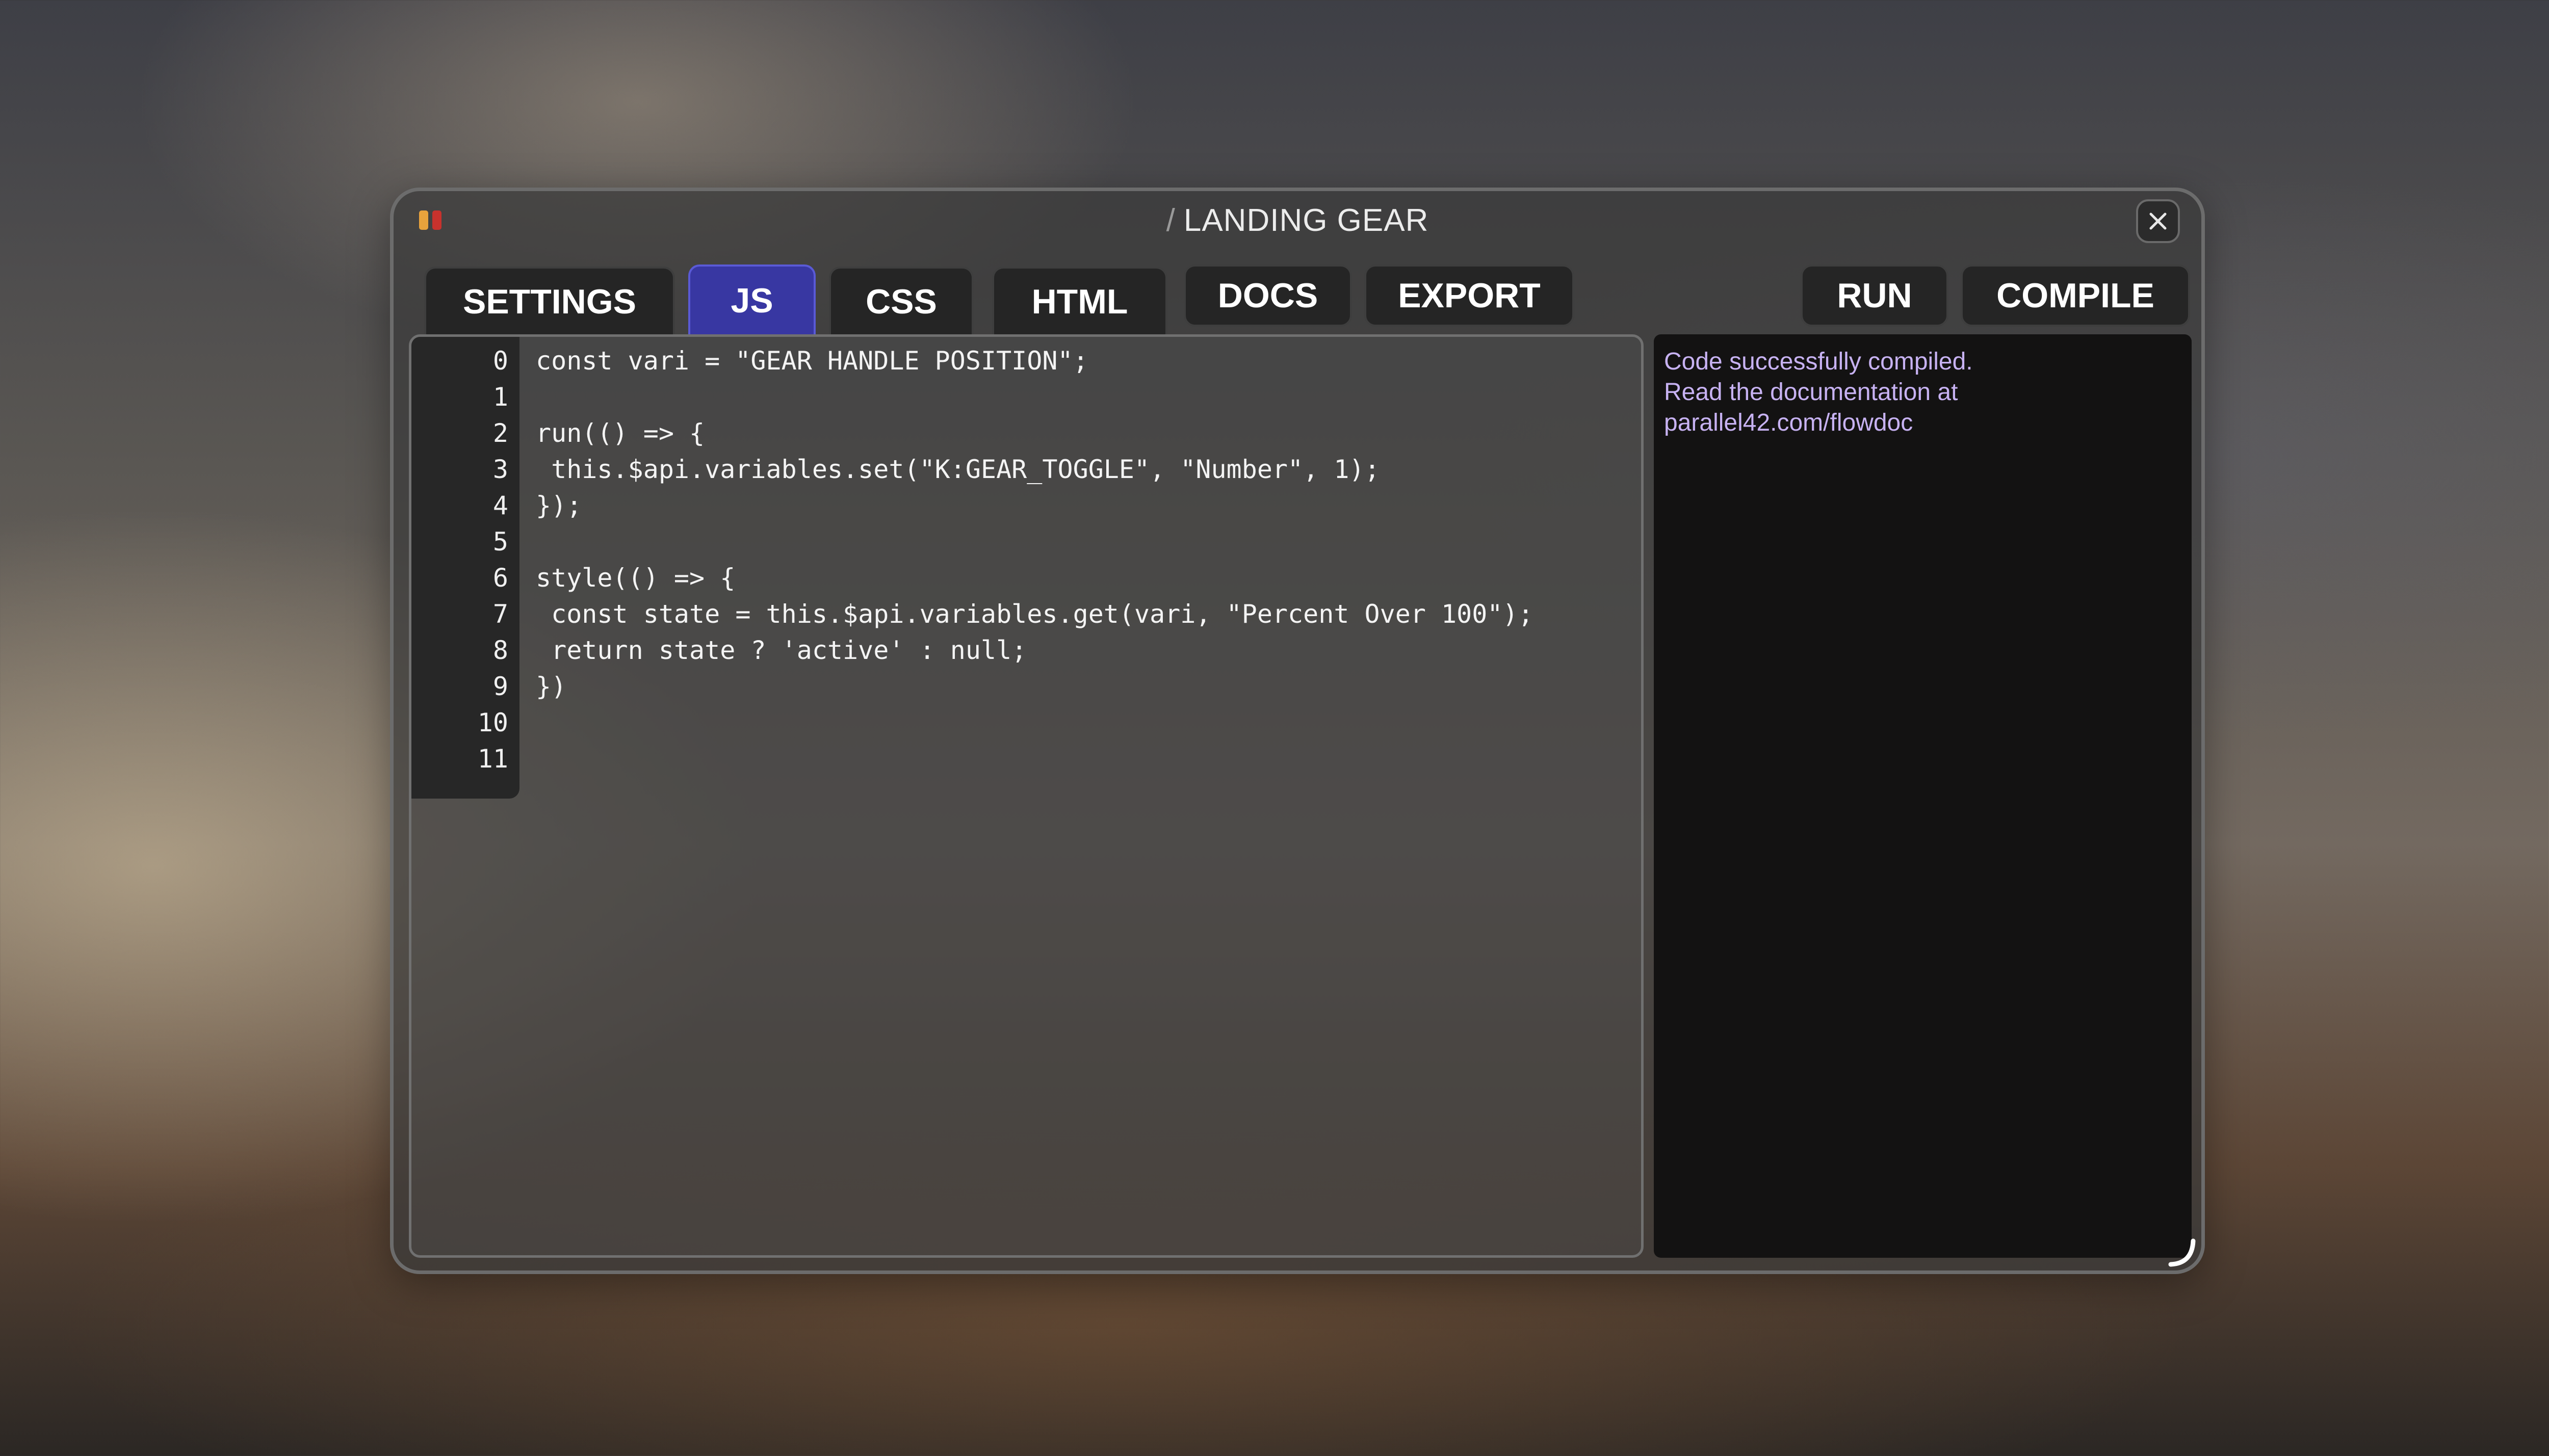  What do you see at coordinates (636, 578) in the screenshot?
I see `code-text: style(() => {` at bounding box center [636, 578].